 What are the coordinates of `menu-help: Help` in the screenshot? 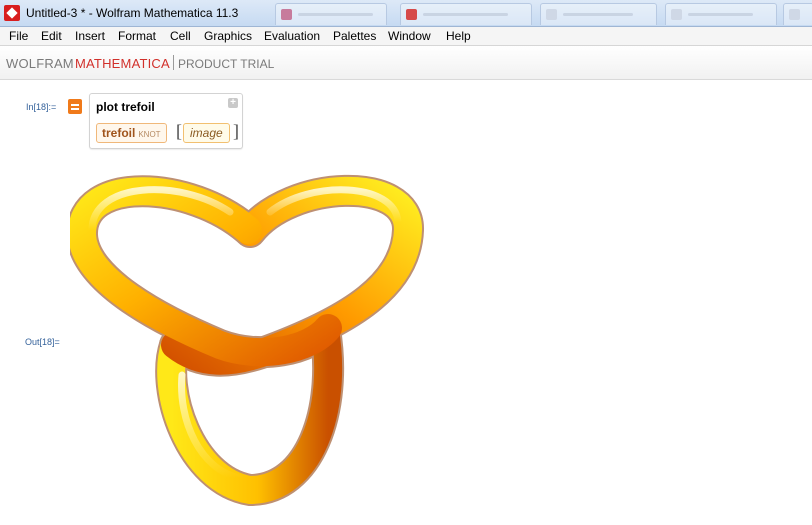 It's located at (458, 36).